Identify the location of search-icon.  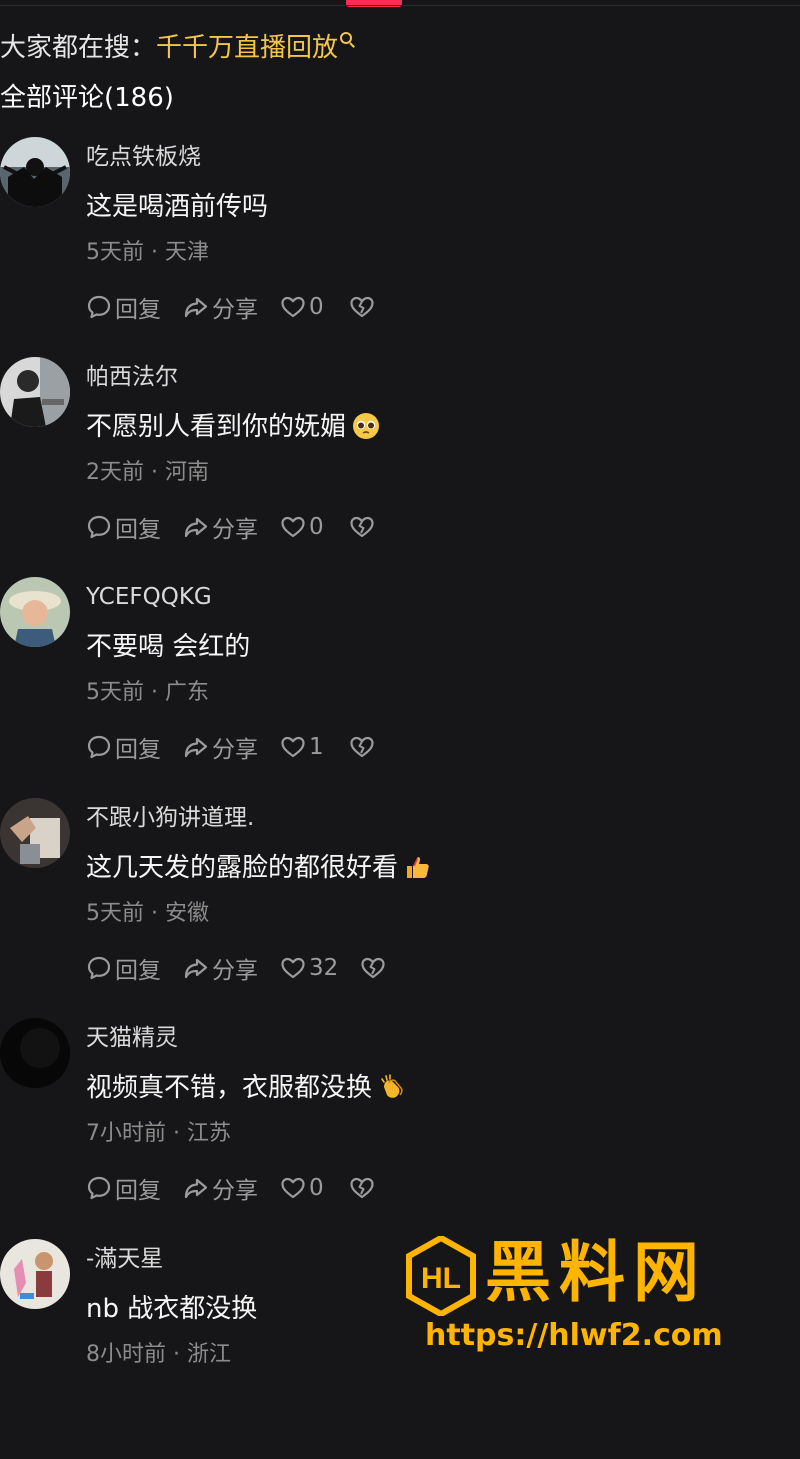
(348, 40).